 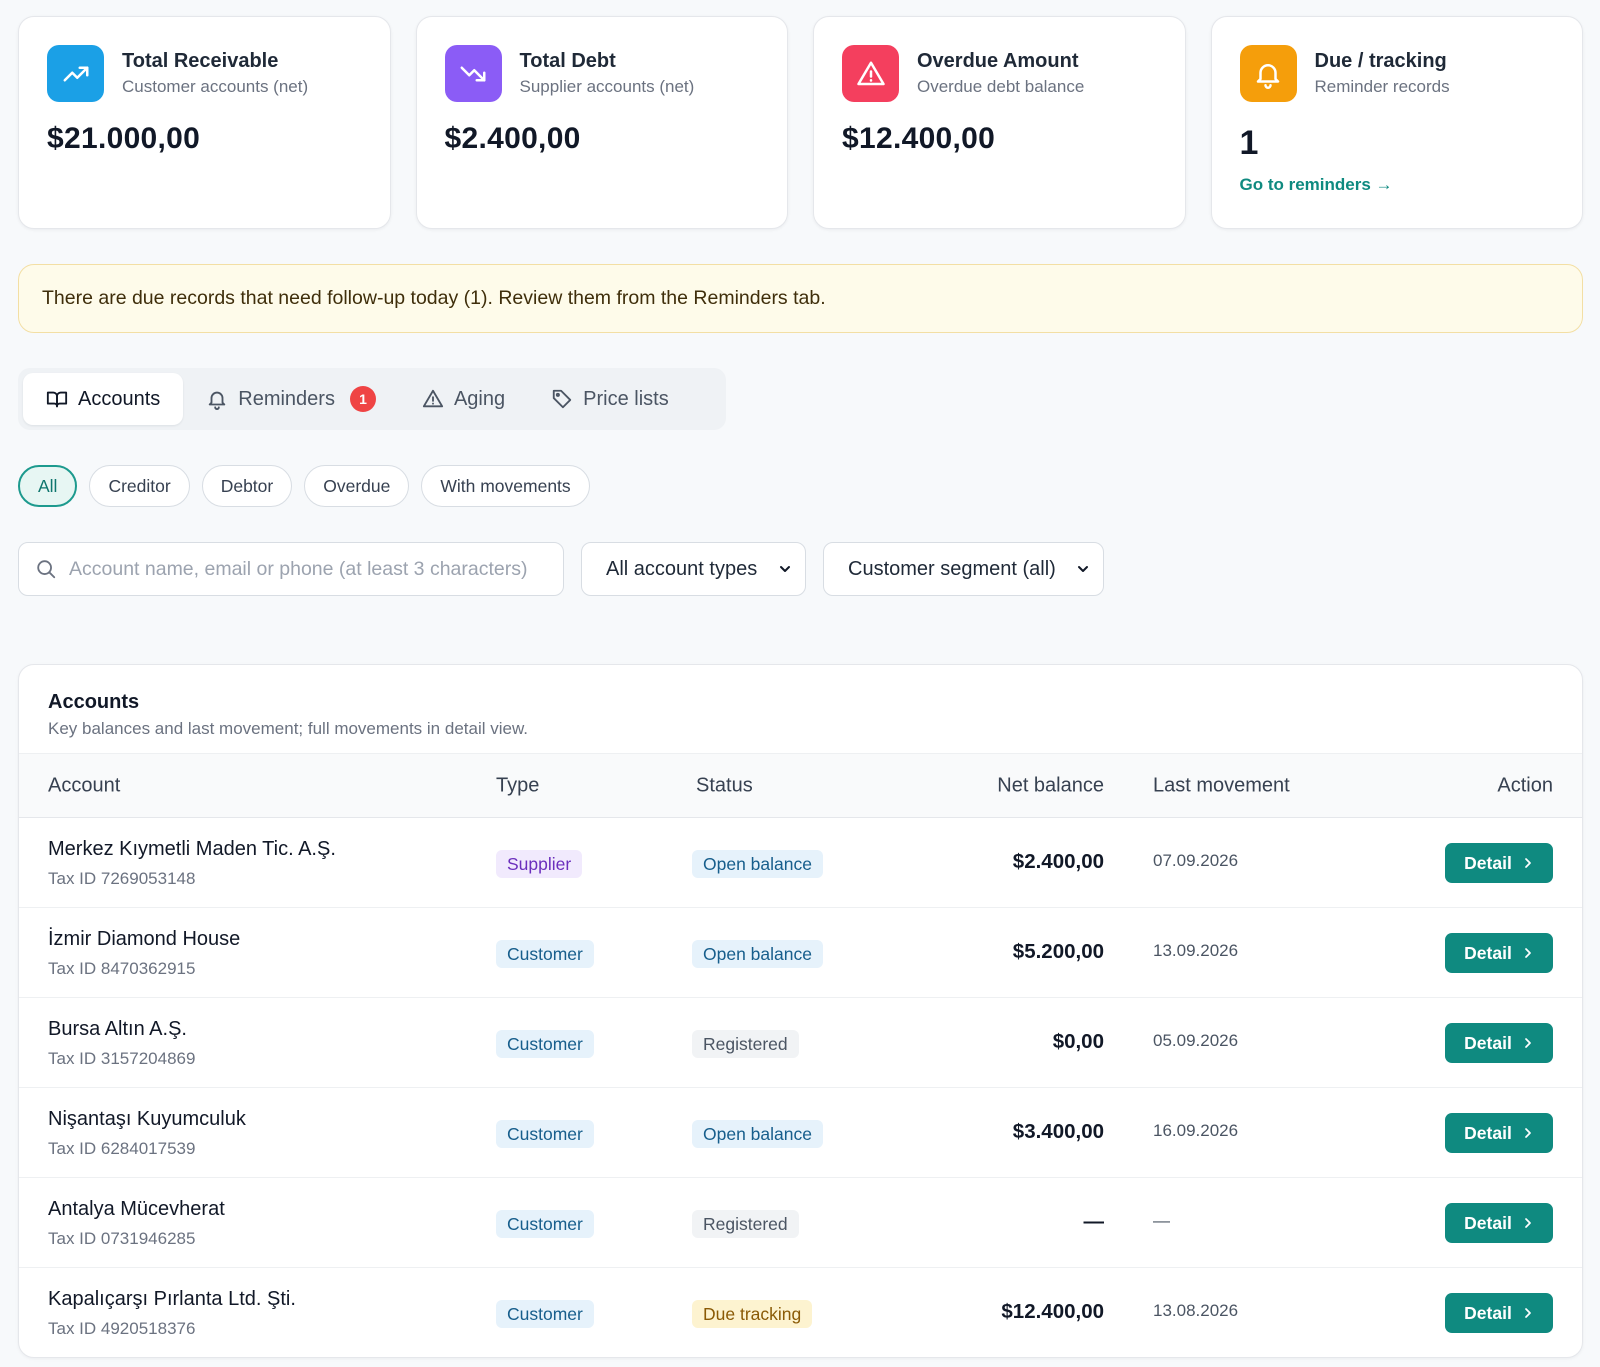 What do you see at coordinates (309, 569) in the screenshot?
I see `search-input` at bounding box center [309, 569].